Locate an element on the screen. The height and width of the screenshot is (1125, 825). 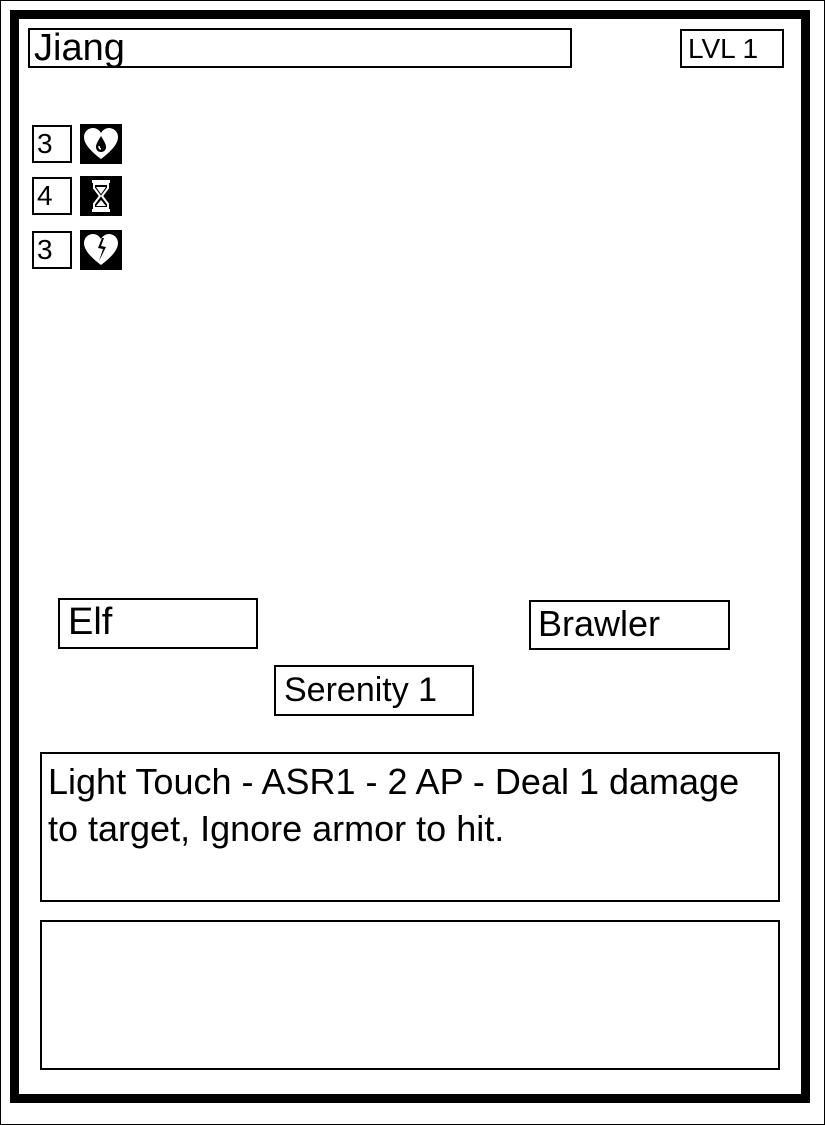
class-label: Brawler is located at coordinates (629, 625).